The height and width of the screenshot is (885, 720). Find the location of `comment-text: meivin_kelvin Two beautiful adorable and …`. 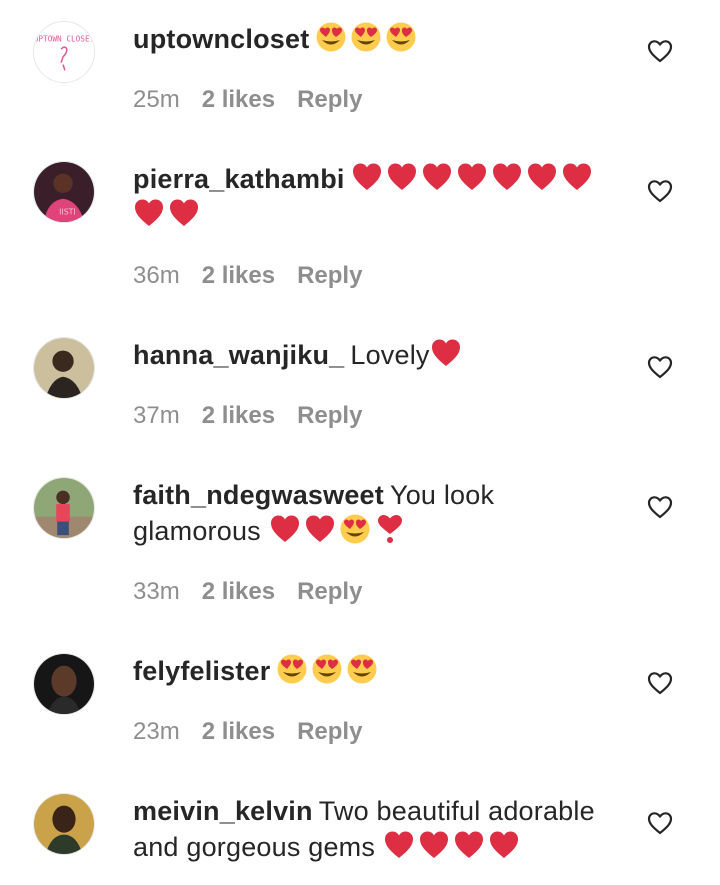

comment-text: meivin_kelvin Two beautiful adorable and … is located at coordinates (373, 829).